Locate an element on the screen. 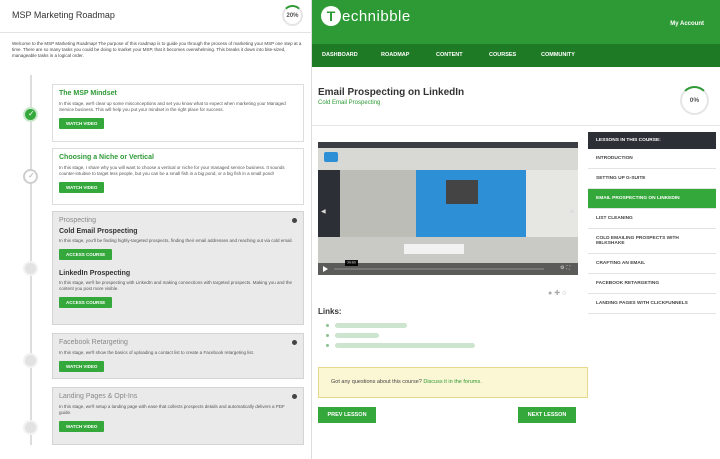 This screenshot has width=720, height=459. roadmap-title: MSP Marketing Roadmap is located at coordinates (63, 15).